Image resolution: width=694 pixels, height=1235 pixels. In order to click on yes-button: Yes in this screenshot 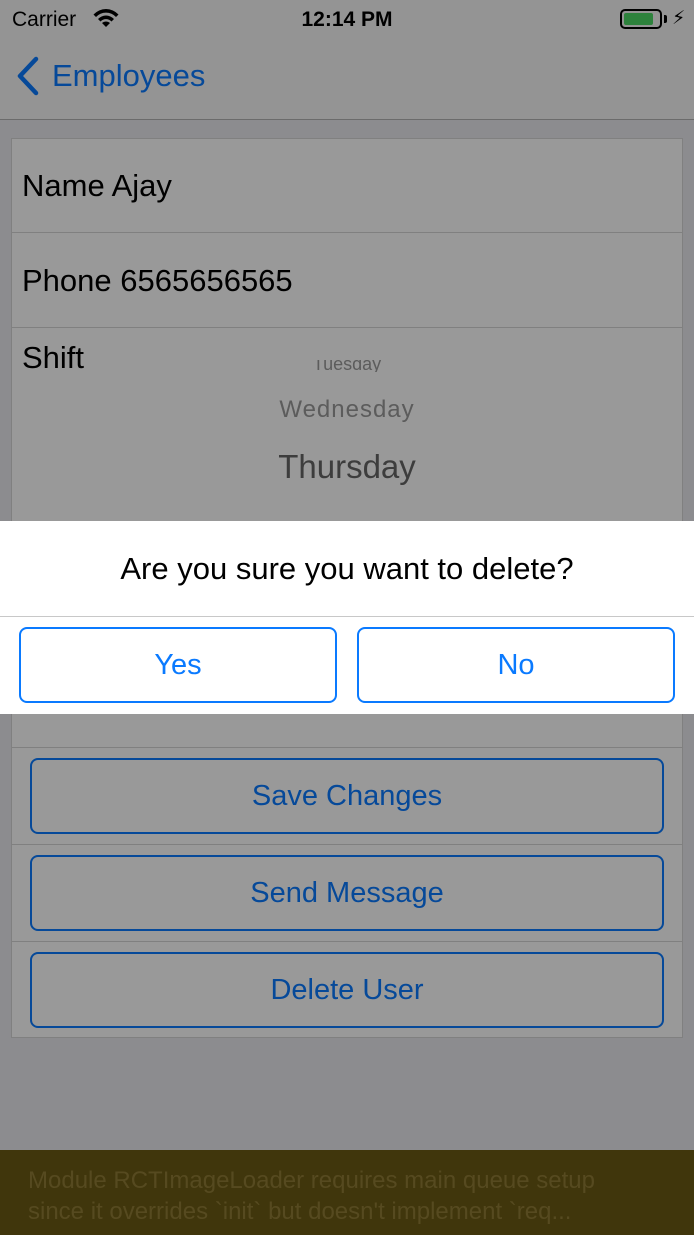, I will do `click(178, 665)`.